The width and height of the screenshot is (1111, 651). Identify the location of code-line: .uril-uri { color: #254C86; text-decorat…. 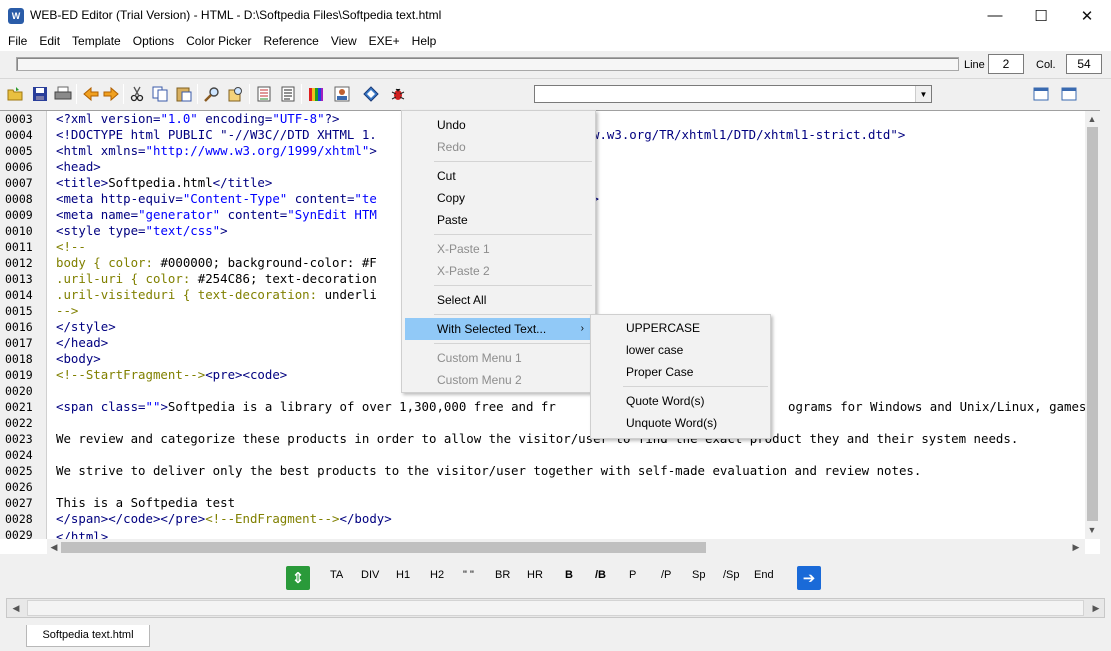
(216, 279).